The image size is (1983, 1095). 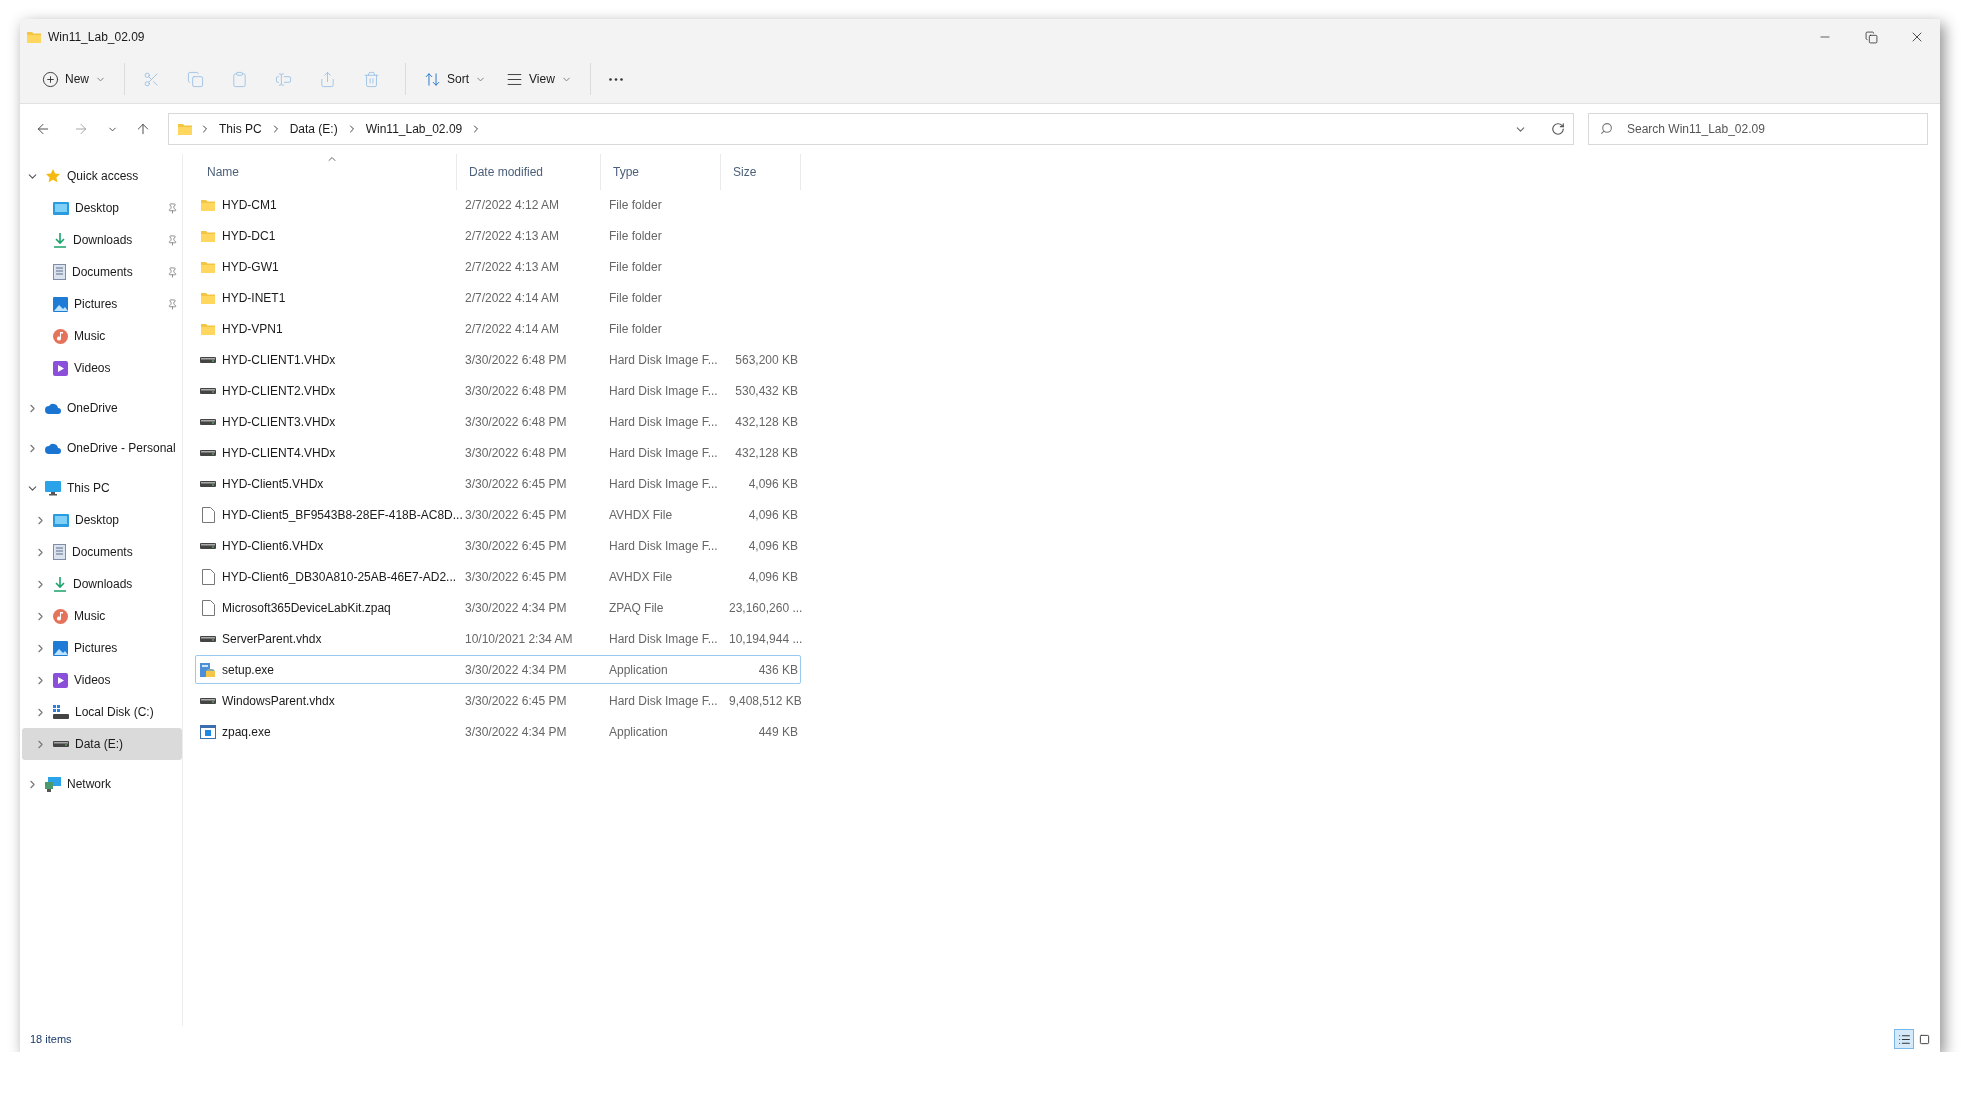 What do you see at coordinates (208, 576) in the screenshot?
I see `file-icon` at bounding box center [208, 576].